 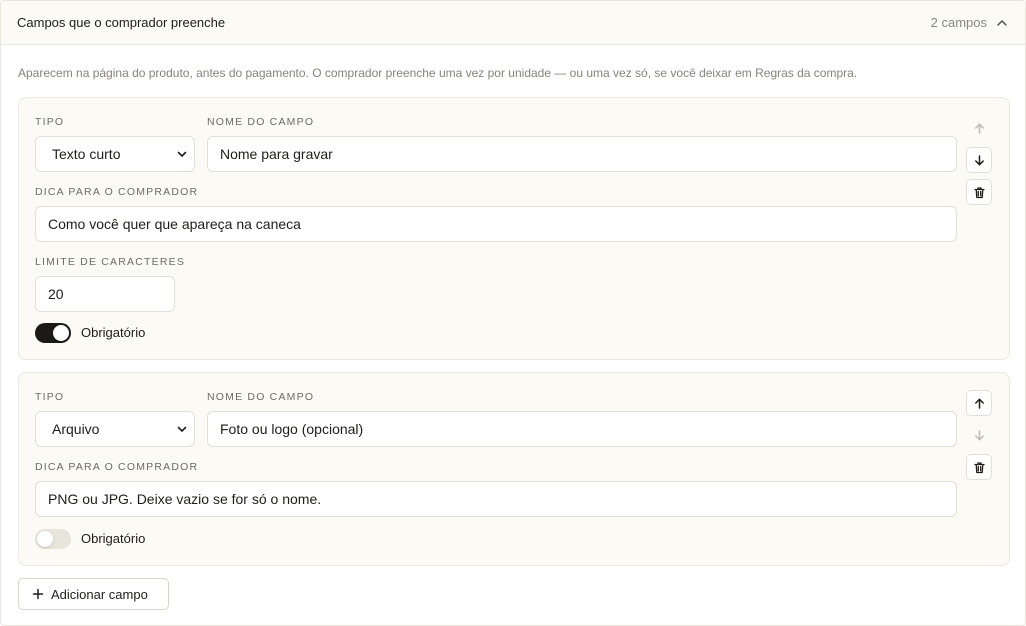 I want to click on field-name-input: Foto ou logo (opcional), so click(x=582, y=429).